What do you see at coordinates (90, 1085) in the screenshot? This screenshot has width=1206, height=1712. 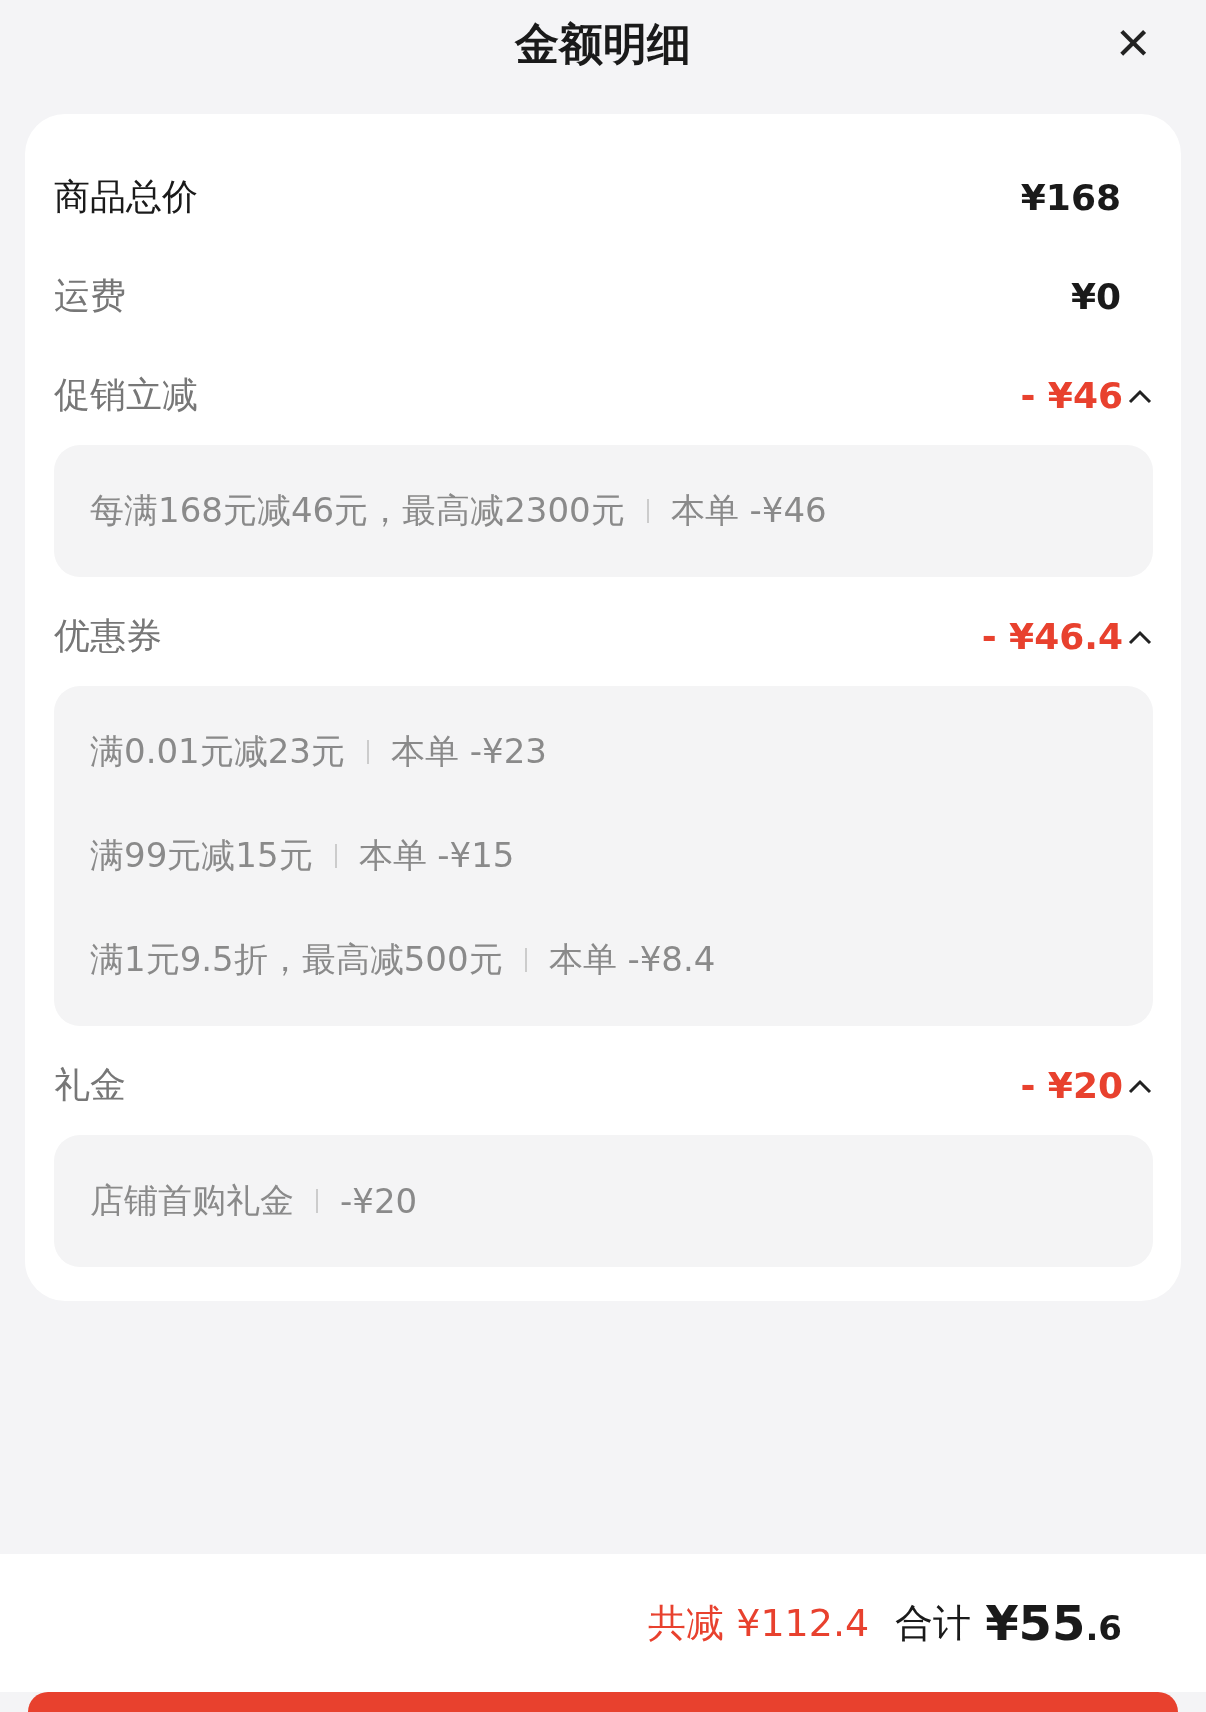 I see `row-label: 礼金` at bounding box center [90, 1085].